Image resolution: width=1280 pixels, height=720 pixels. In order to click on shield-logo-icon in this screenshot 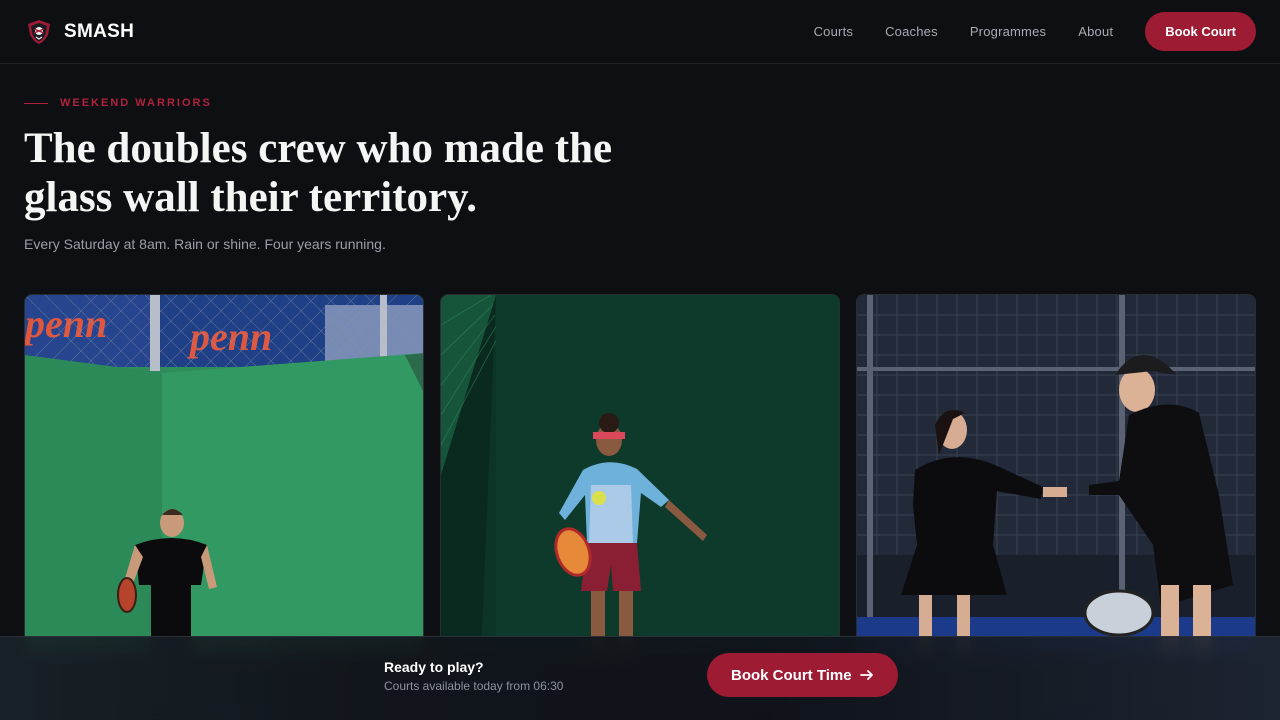, I will do `click(39, 31)`.